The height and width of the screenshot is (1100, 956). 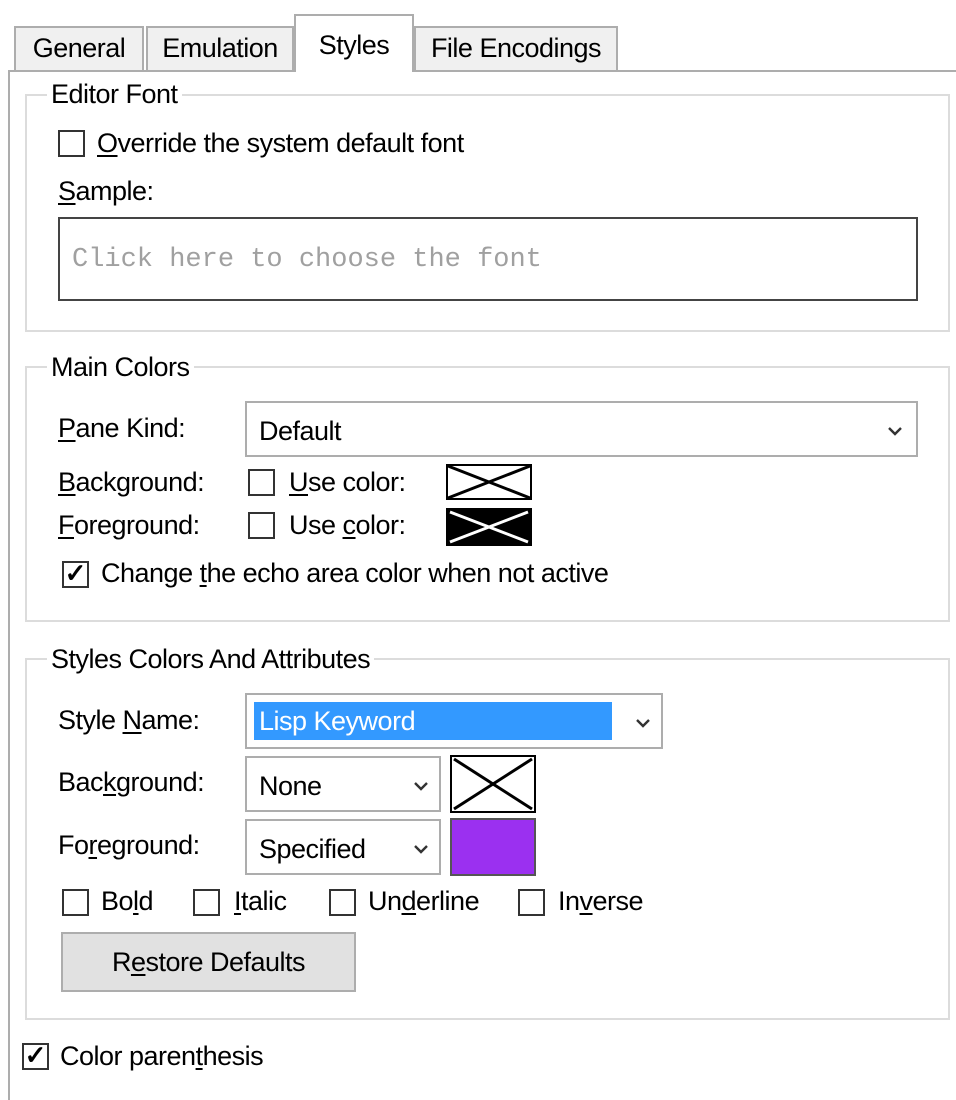 I want to click on inverse-checkbox, so click(x=531, y=902).